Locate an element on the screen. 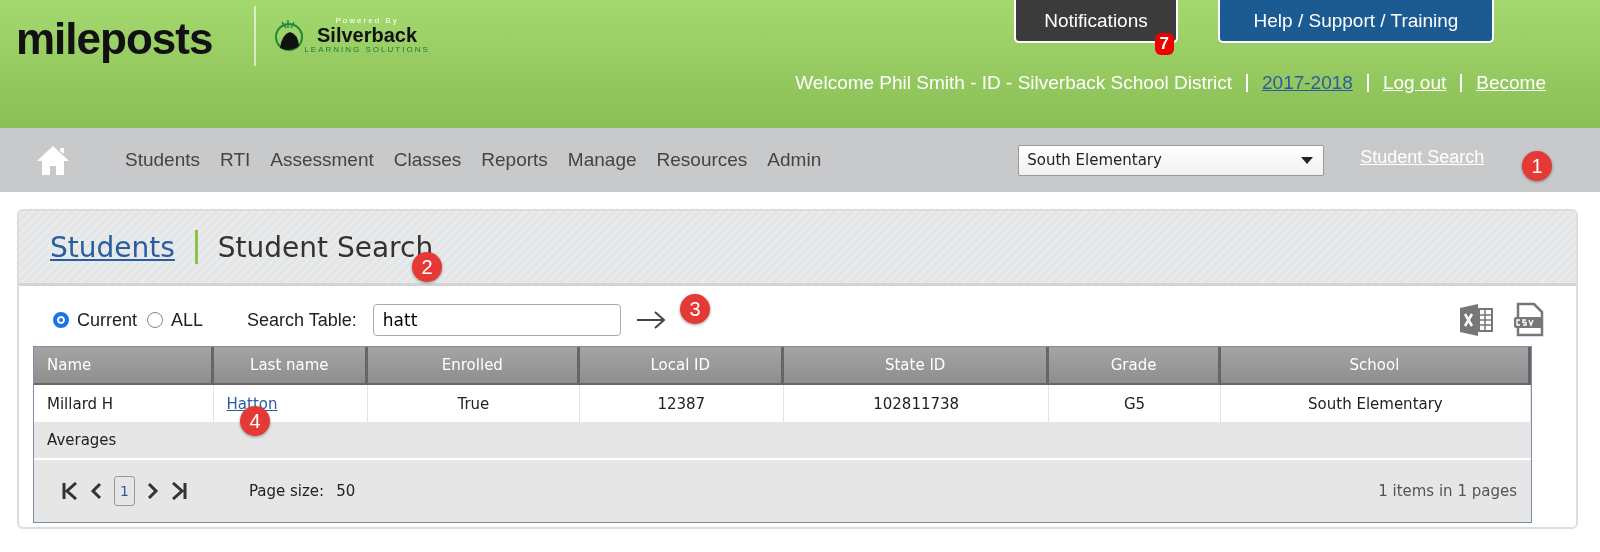 The height and width of the screenshot is (552, 1600). breadcrumb-link: Students is located at coordinates (112, 247).